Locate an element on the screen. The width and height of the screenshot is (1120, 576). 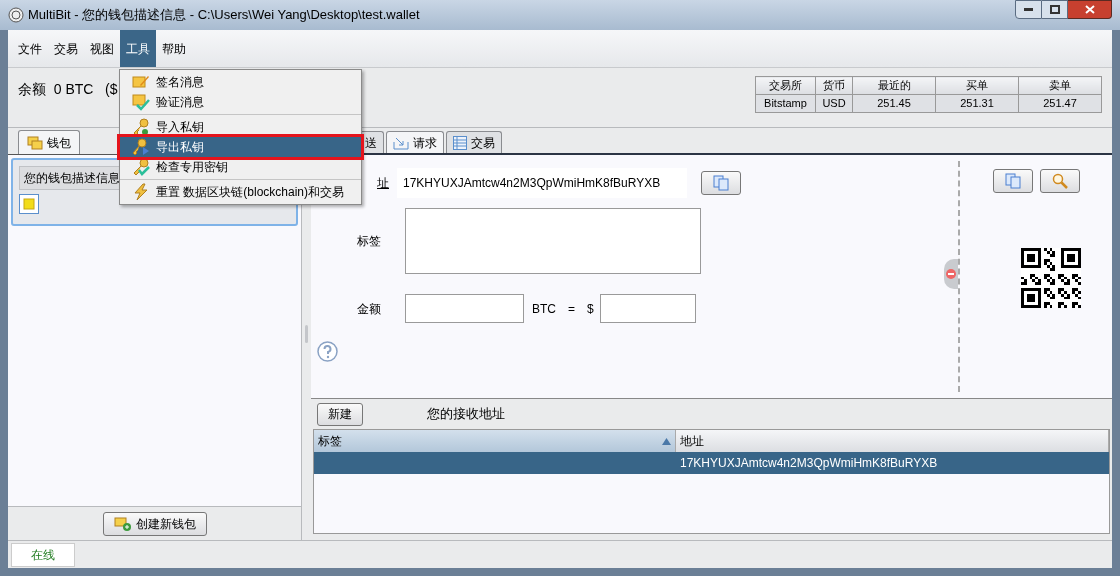
balance-text: 余额 0 BTC ($ is located at coordinates (68, 89).